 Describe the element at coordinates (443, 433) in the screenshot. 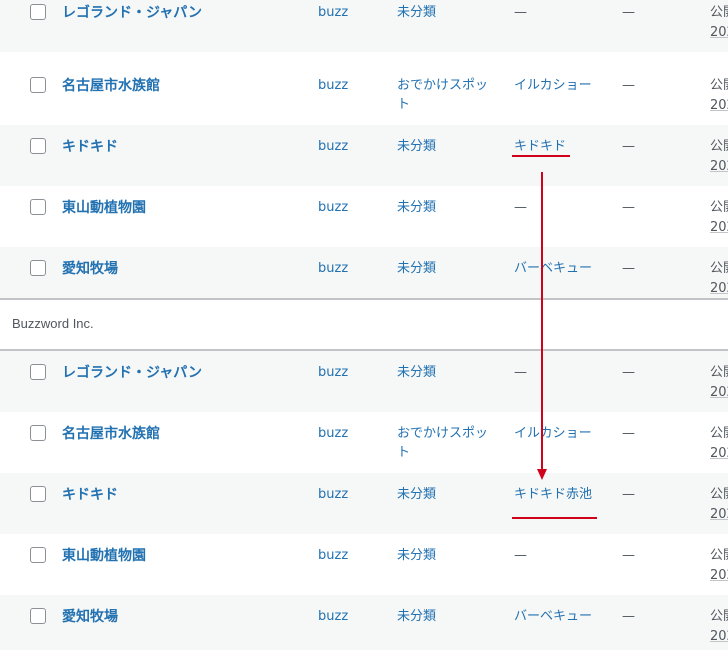

I see `category-line-1: おでかけスポッ` at that location.